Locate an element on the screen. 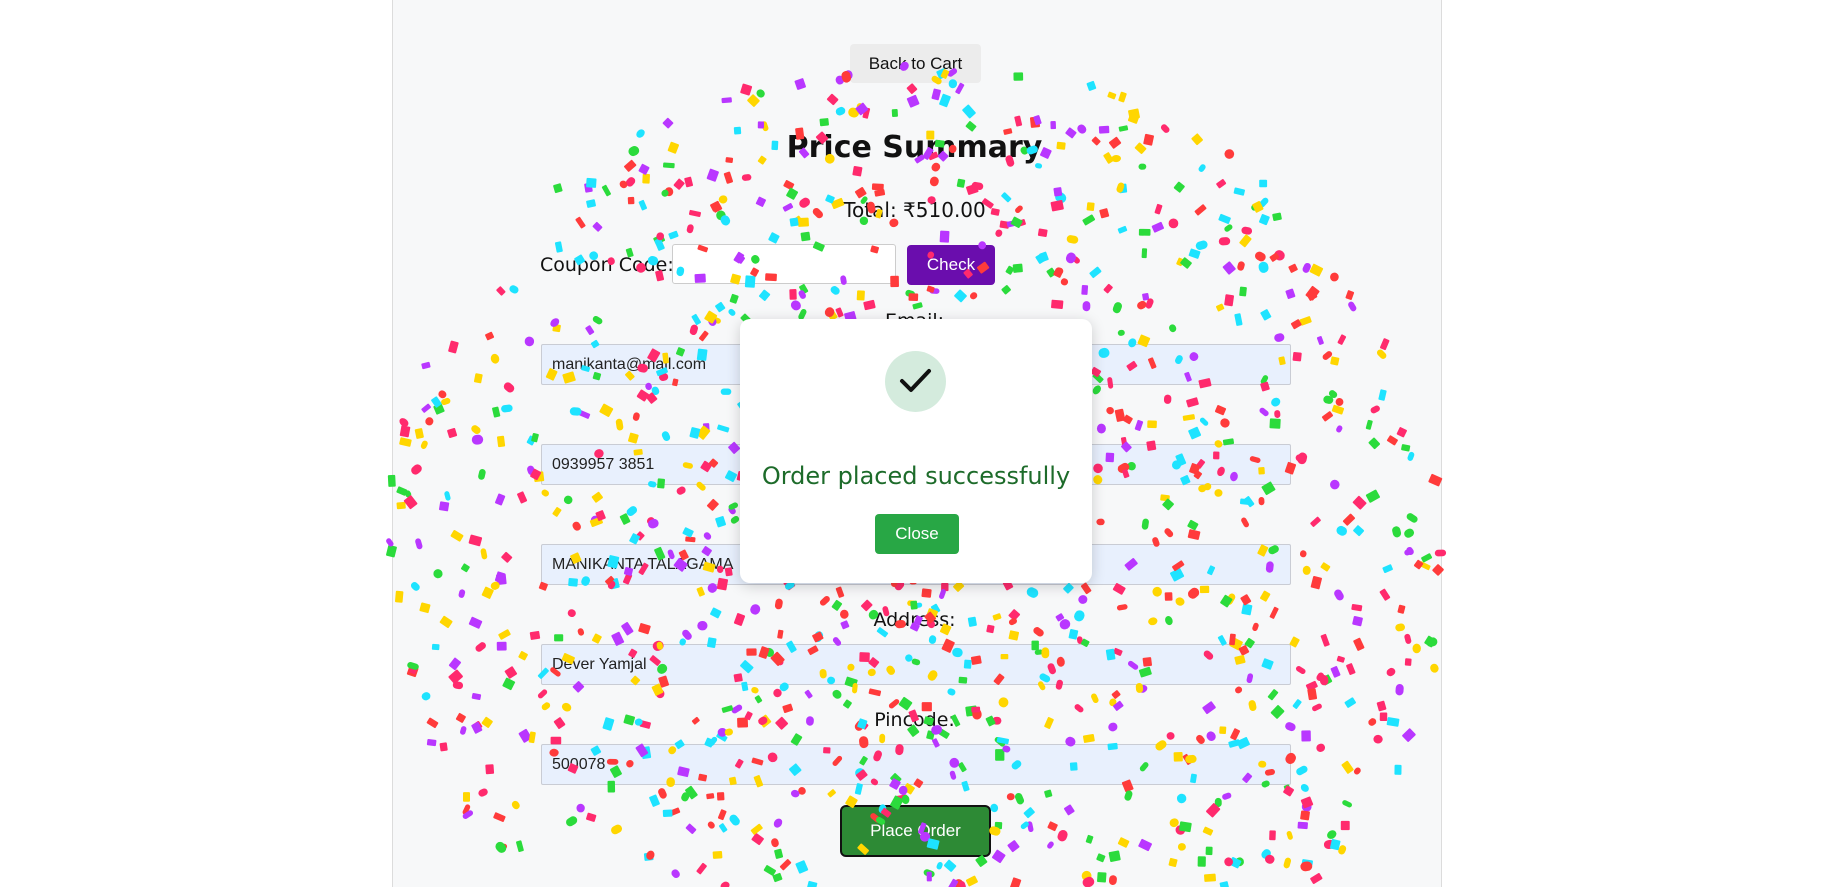  back-to-cart-button: Back to Cart is located at coordinates (915, 63).